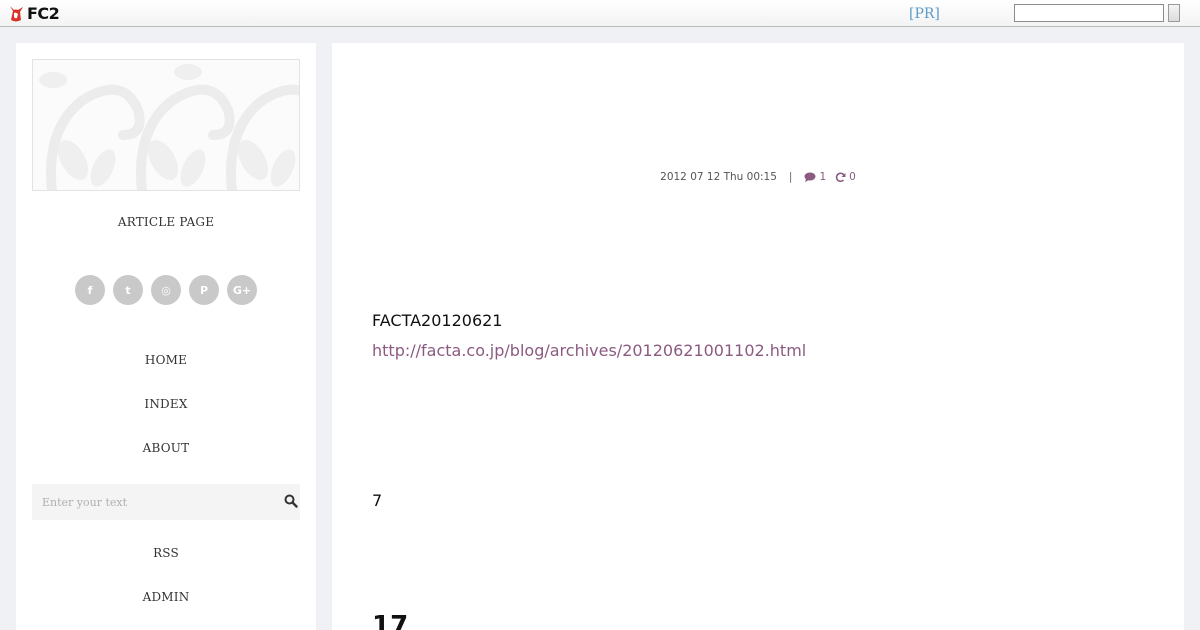 This screenshot has height=630, width=1200. I want to click on comment-icon, so click(810, 177).